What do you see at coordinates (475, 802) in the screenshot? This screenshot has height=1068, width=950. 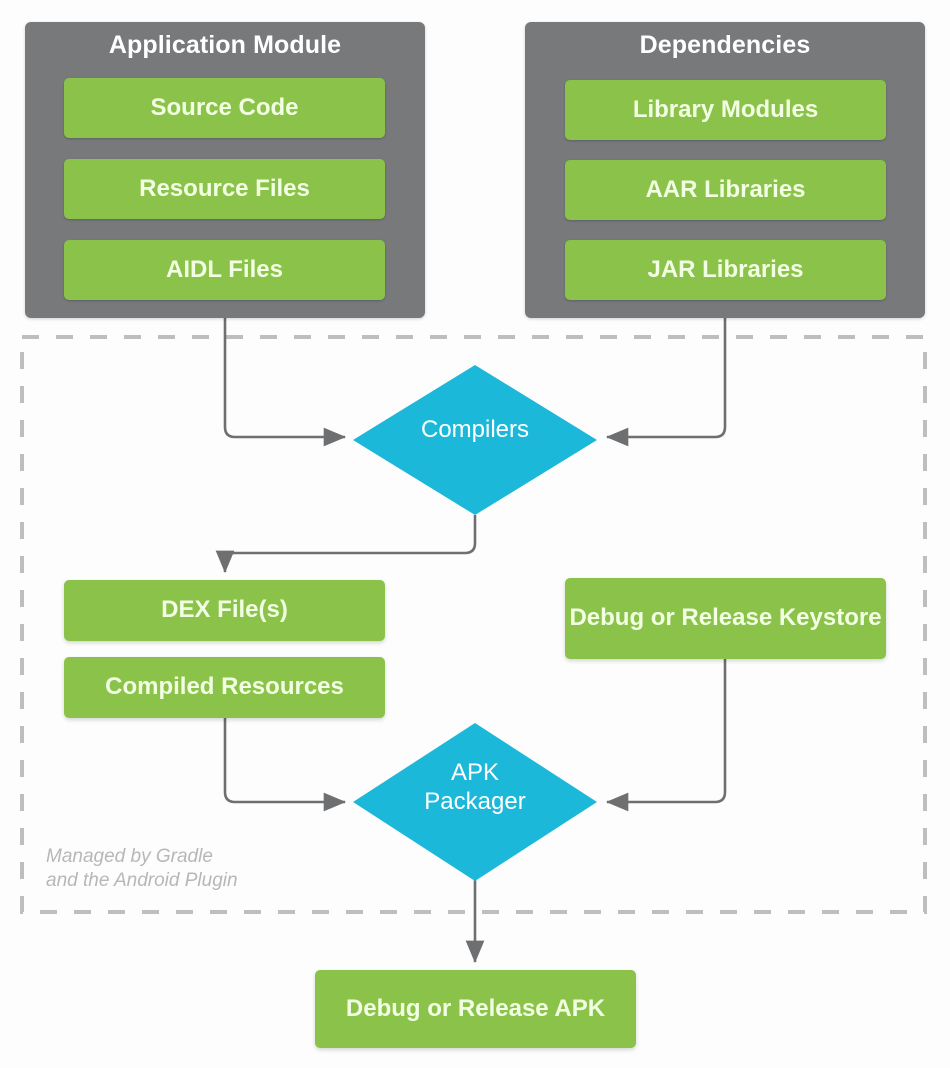 I see `apk-packager-diamond-shape` at bounding box center [475, 802].